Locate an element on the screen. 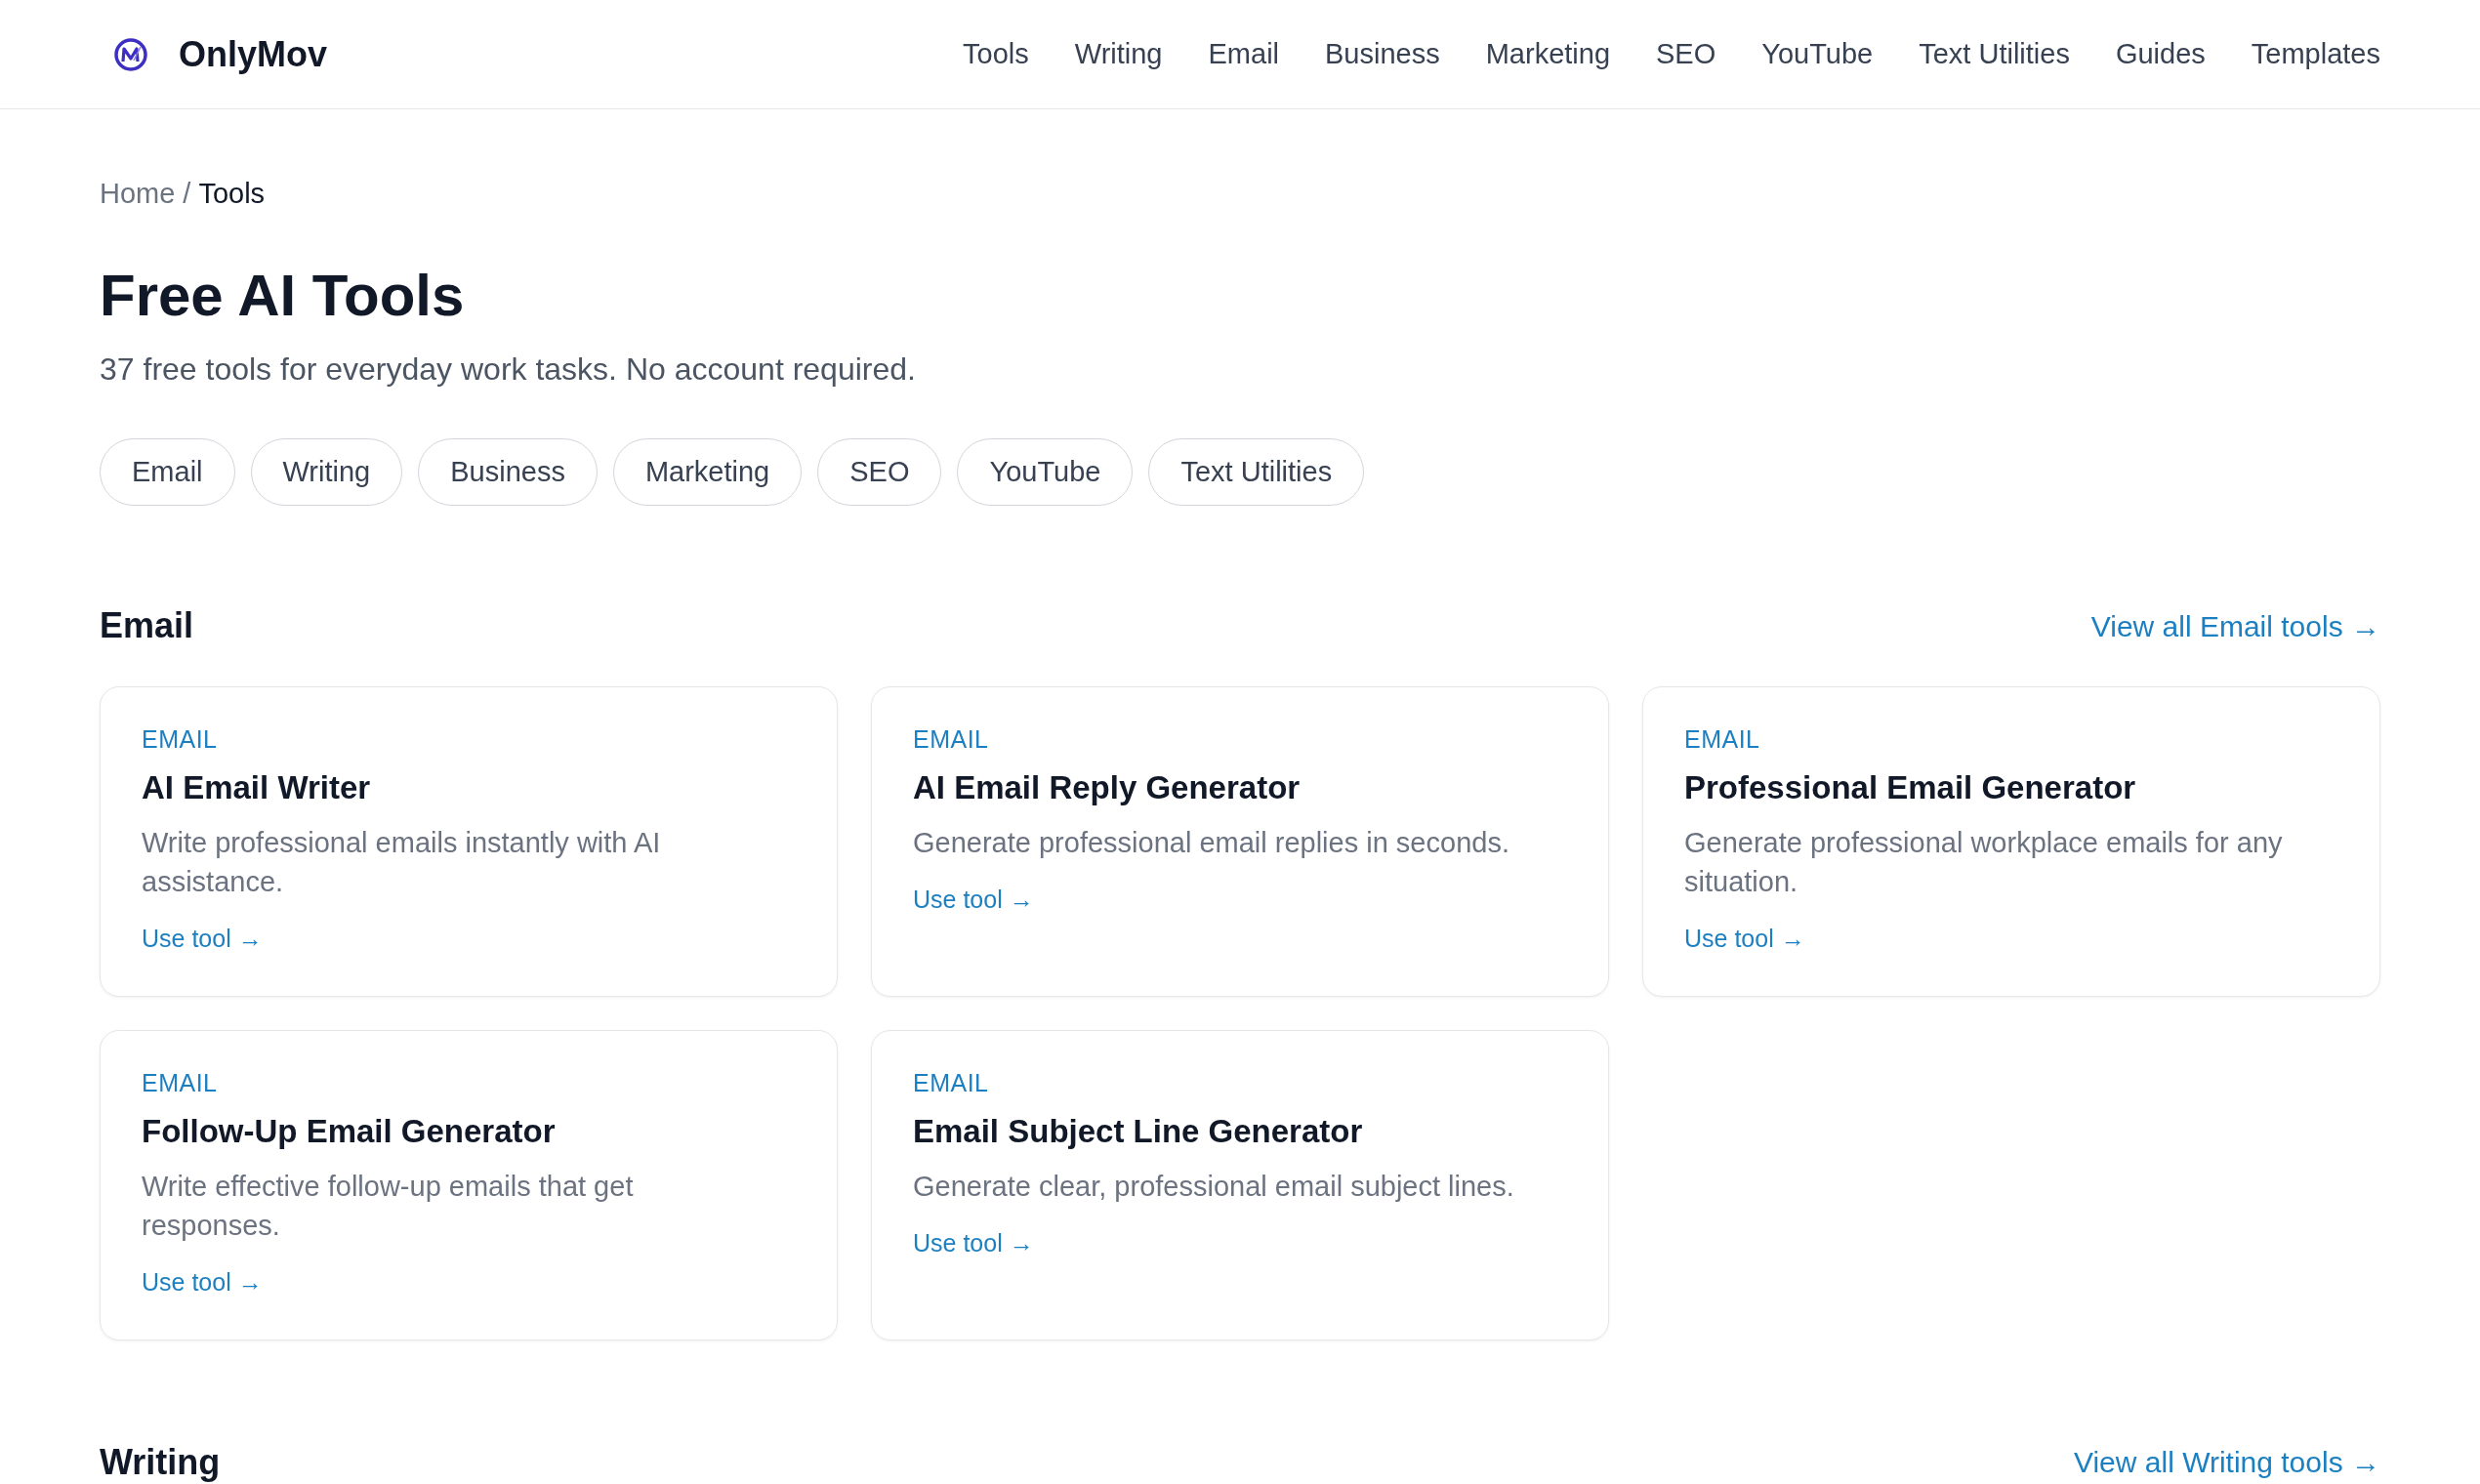 Image resolution: width=2480 pixels, height=1484 pixels. tool-title: Professional Email Generator is located at coordinates (1910, 787).